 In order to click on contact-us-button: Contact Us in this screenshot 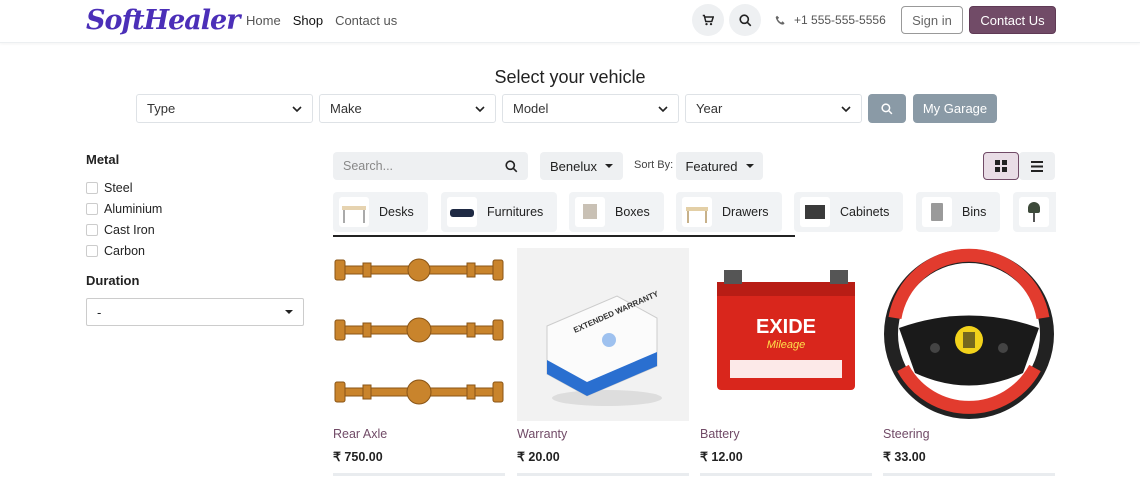, I will do `click(1012, 20)`.